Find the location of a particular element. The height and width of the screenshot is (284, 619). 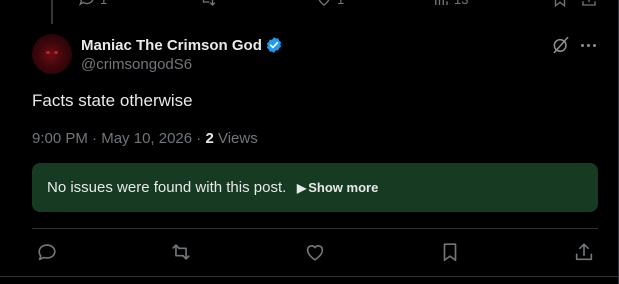

avatar-eye-right is located at coordinates (56, 52).